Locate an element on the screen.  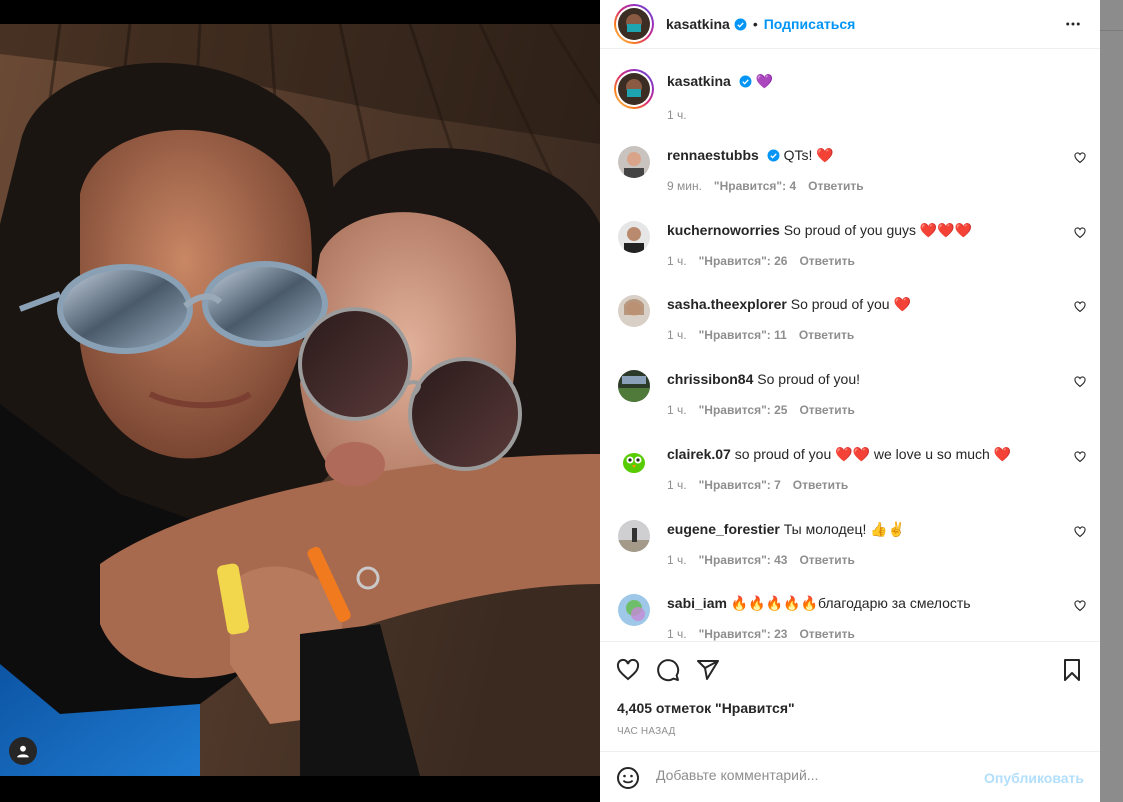
comment-likes: "Нравится": 7 is located at coordinates (740, 485).